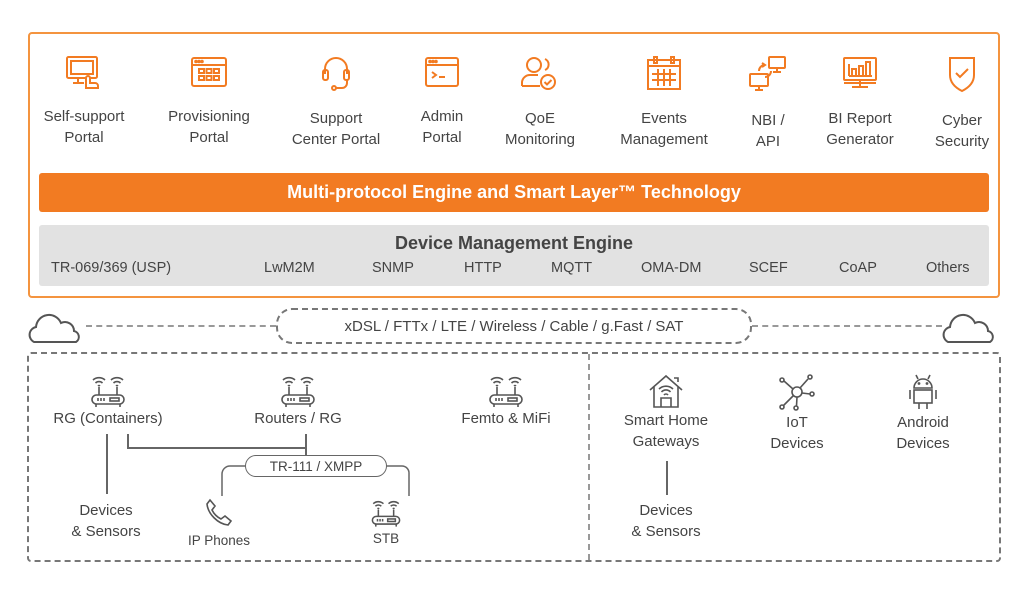 This screenshot has width=1024, height=600. I want to click on connector-gateway-to-devices, so click(667, 478).